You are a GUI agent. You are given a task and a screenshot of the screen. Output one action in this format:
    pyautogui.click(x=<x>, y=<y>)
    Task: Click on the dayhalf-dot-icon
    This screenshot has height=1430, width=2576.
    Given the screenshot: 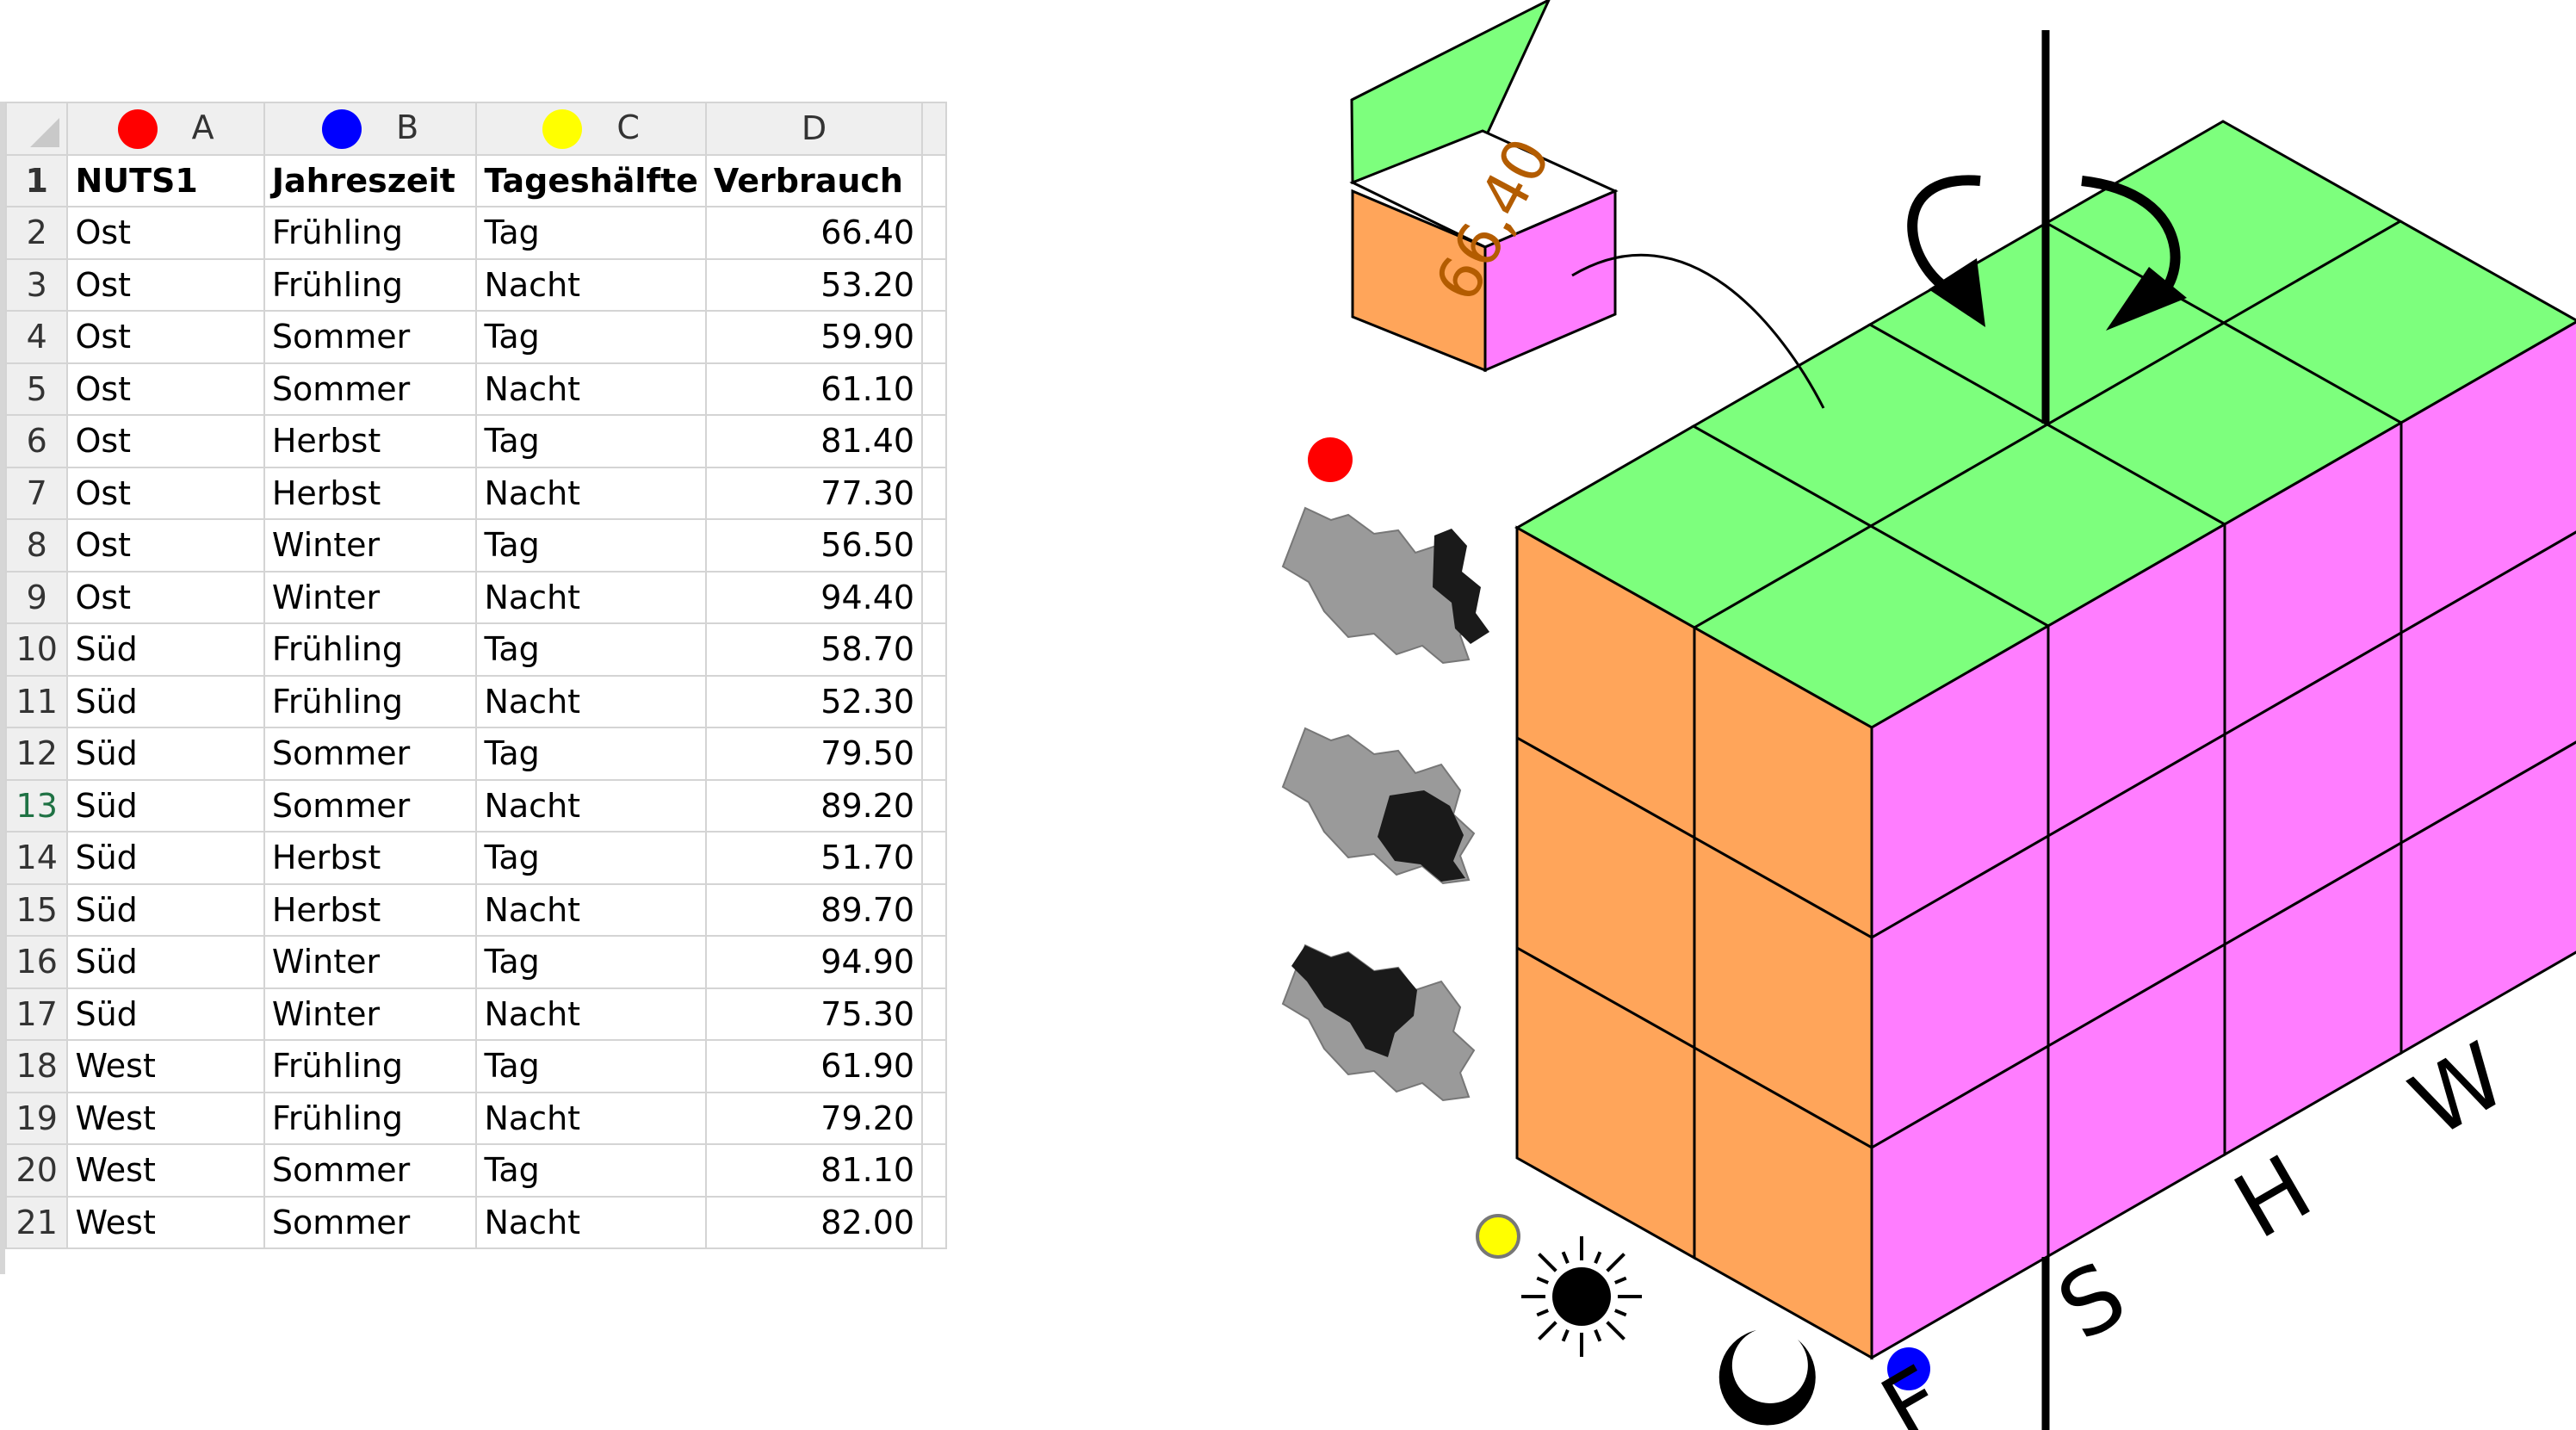 What is the action you would take?
    pyautogui.click(x=1498, y=1236)
    